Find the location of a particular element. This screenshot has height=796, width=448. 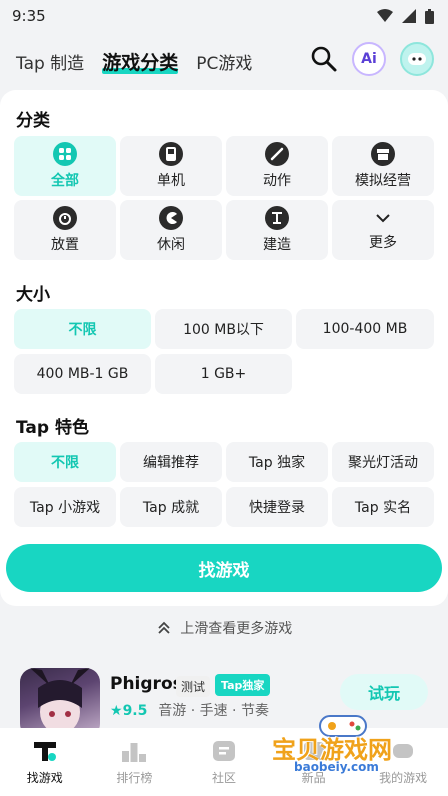

tab-game-category: 游戏分类 is located at coordinates (140, 61).